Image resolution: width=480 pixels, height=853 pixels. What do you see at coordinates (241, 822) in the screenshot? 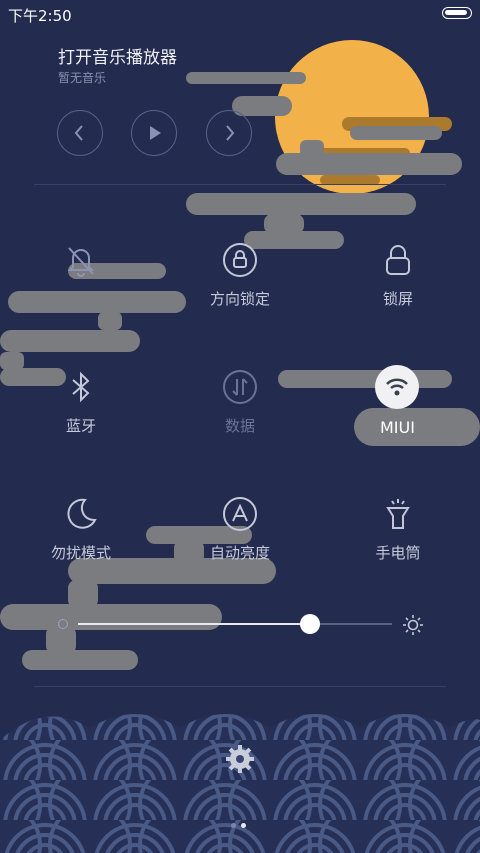
I see `page-indicator` at bounding box center [241, 822].